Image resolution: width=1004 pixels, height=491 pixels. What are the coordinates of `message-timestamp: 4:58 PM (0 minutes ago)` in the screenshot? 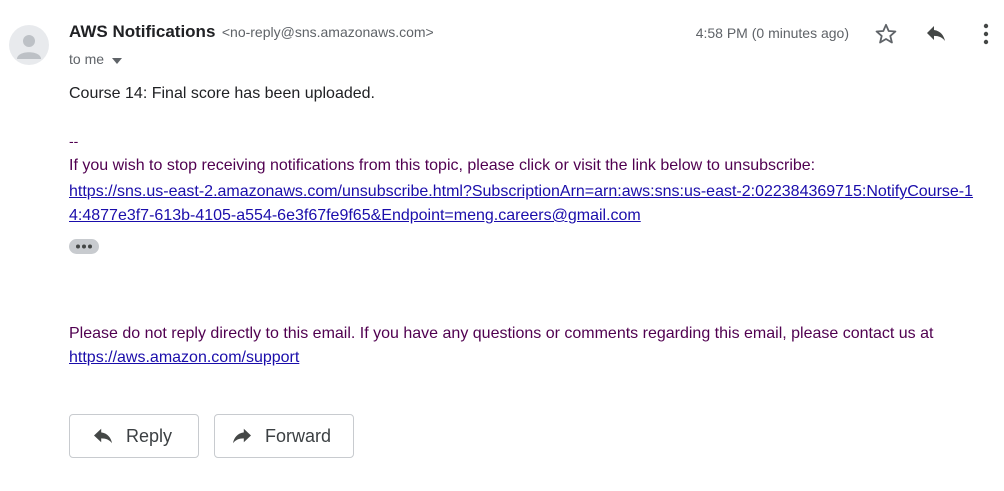 It's located at (772, 33).